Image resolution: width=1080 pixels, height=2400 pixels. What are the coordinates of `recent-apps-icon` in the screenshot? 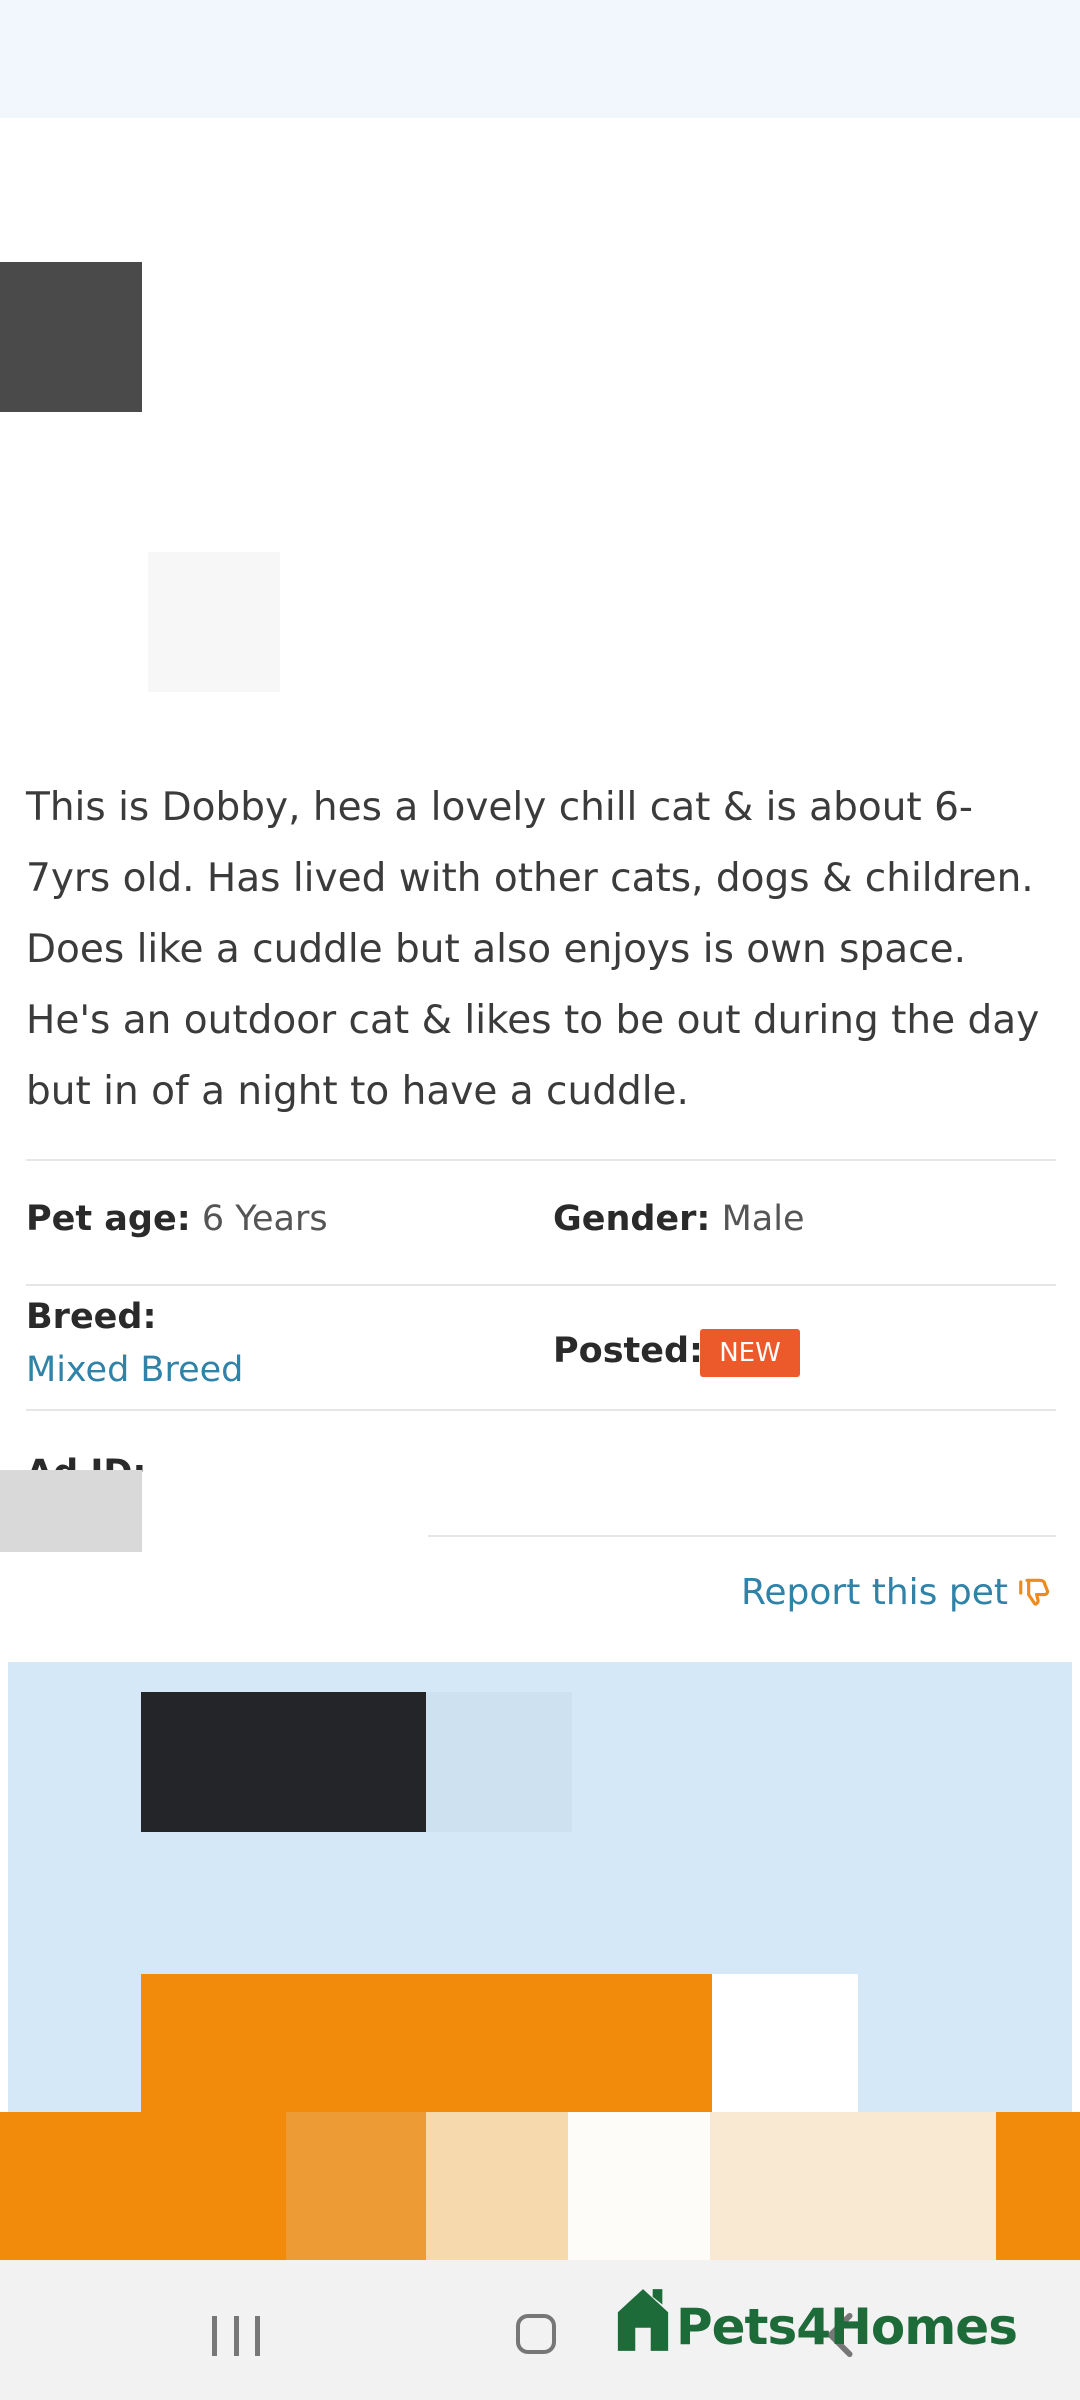 It's located at (236, 2336).